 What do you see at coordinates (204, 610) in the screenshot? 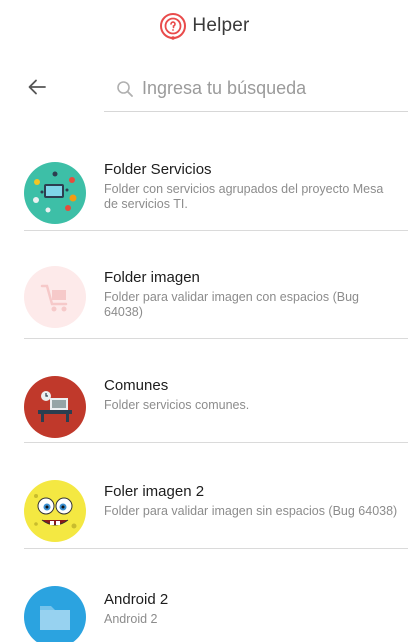
I see `list-item: Android 2 Android 2` at bounding box center [204, 610].